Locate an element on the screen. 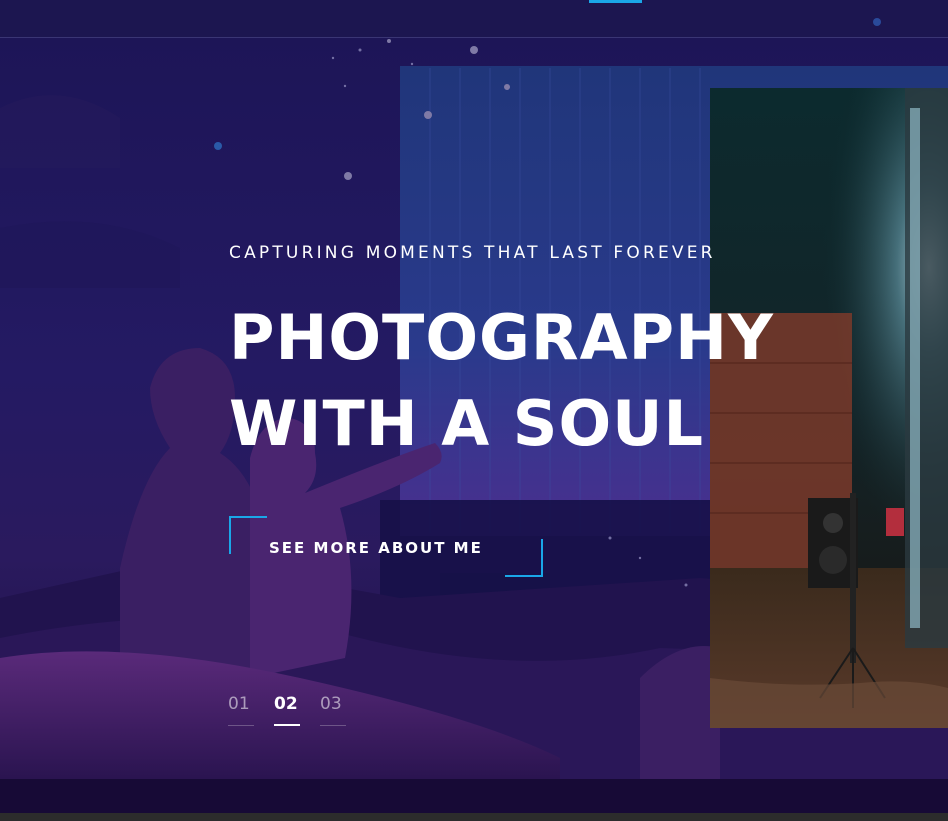 The height and width of the screenshot is (821, 948). cta-corner-bottom-right is located at coordinates (524, 558).